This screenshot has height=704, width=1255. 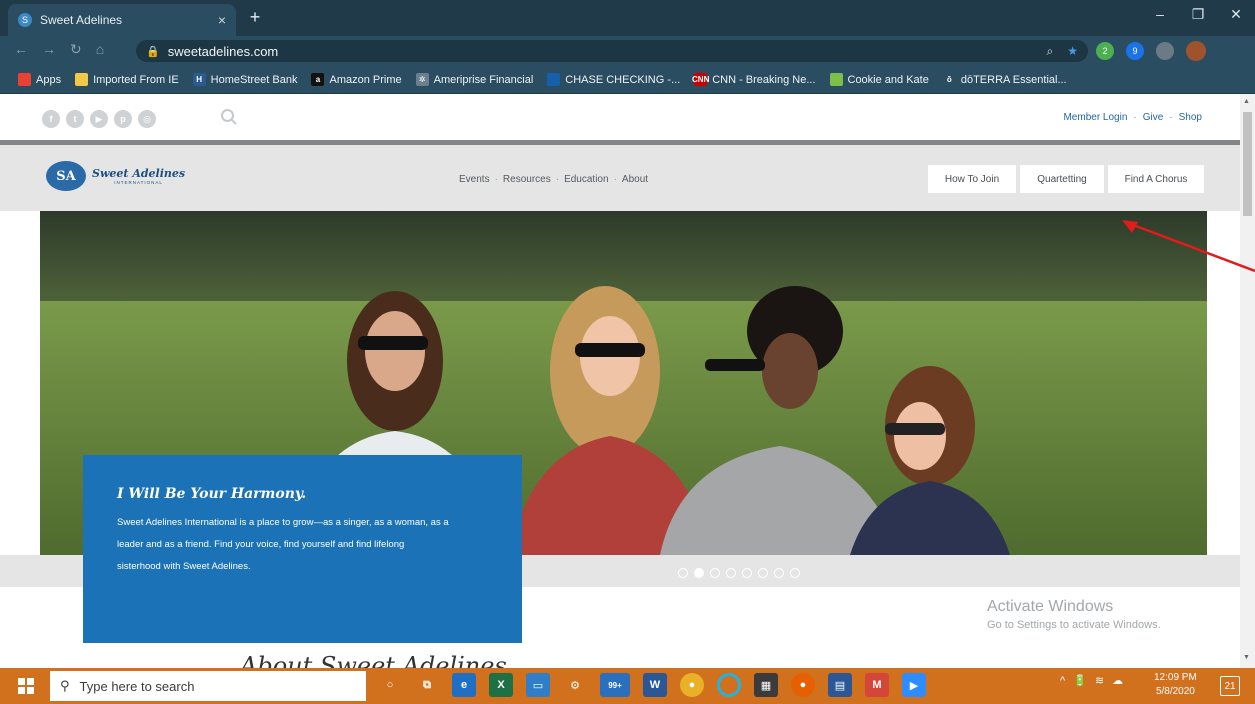 What do you see at coordinates (1099, 680) in the screenshot?
I see `wifi-icon: ≋` at bounding box center [1099, 680].